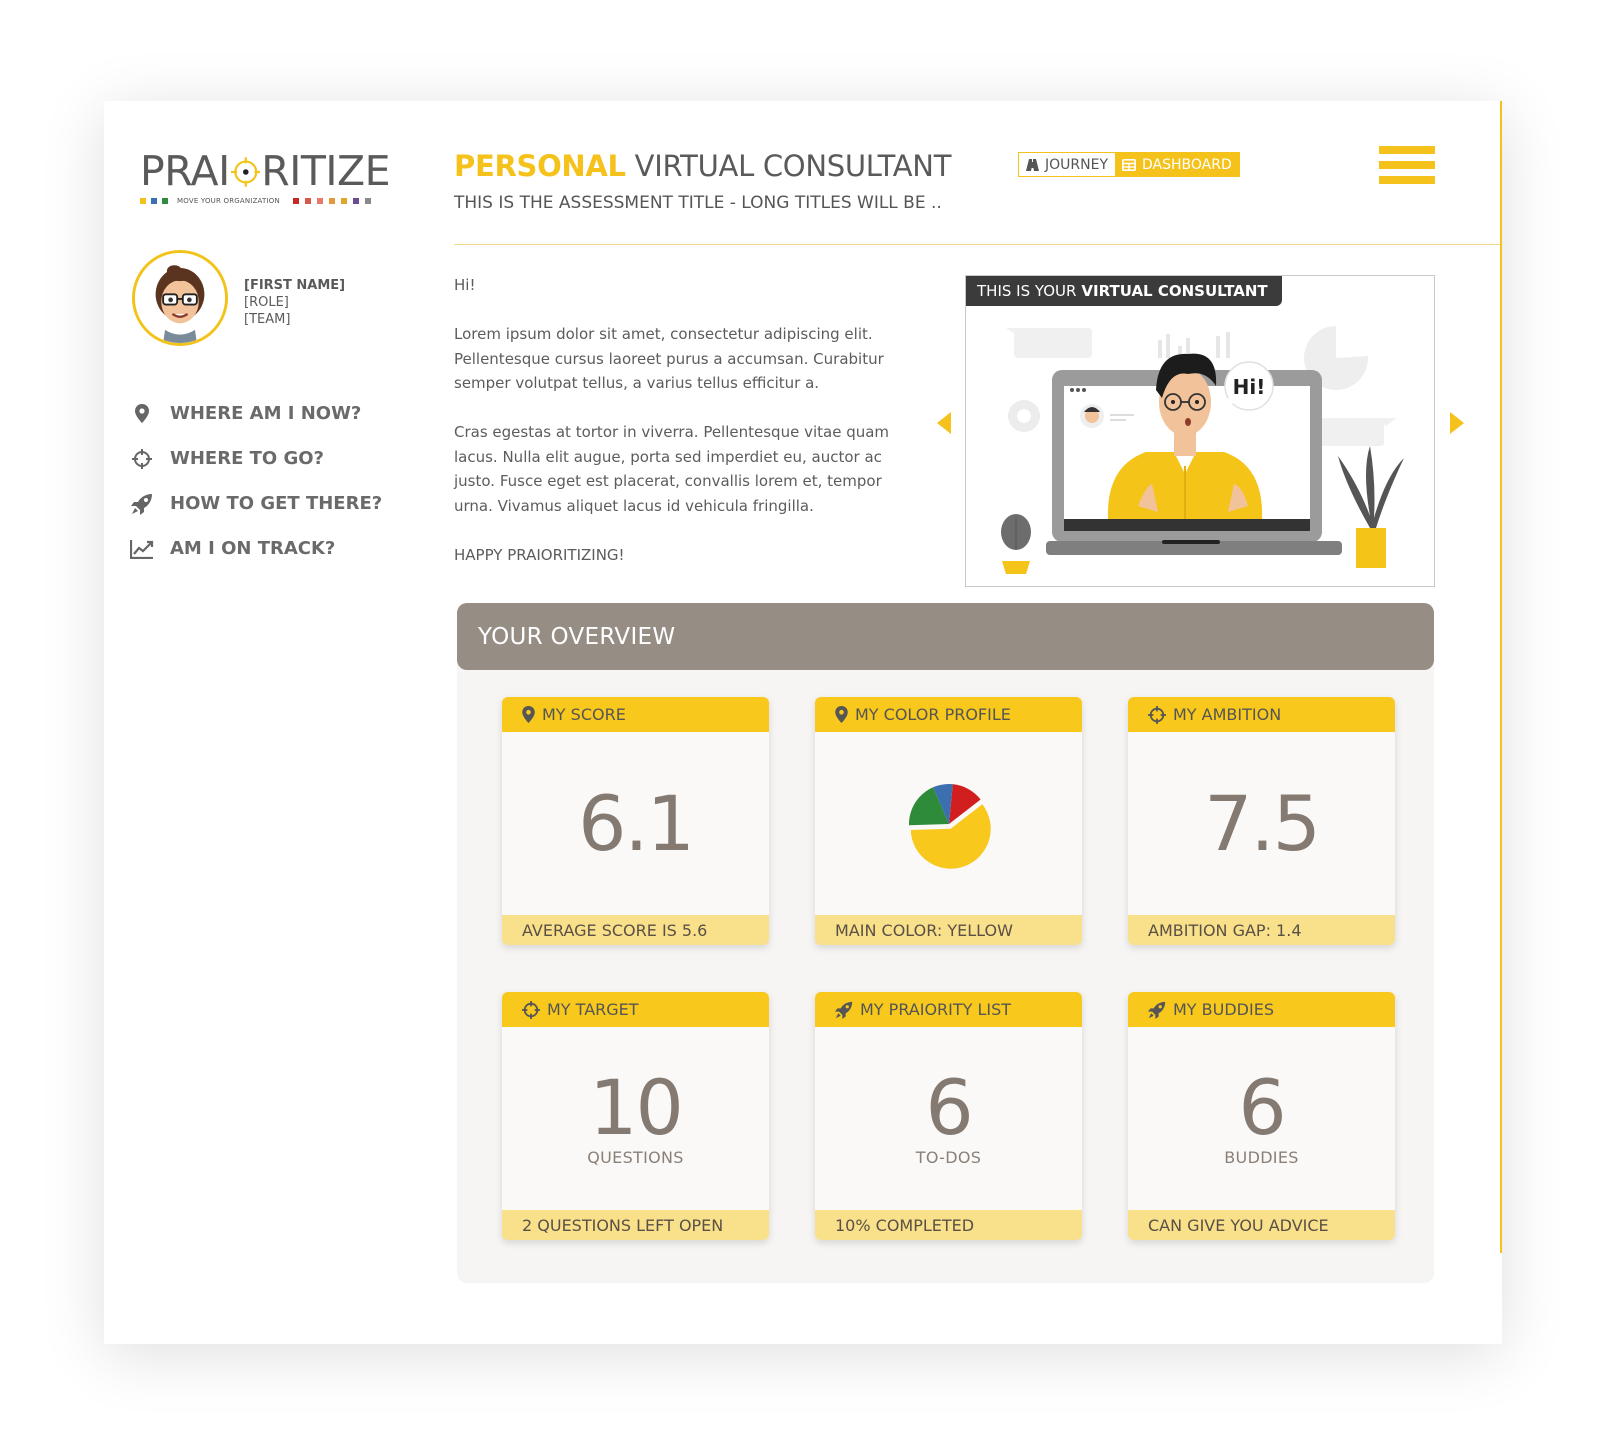 This screenshot has height=1444, width=1600. Describe the element at coordinates (593, 1009) in the screenshot. I see `tile-title: MY TARGET` at that location.